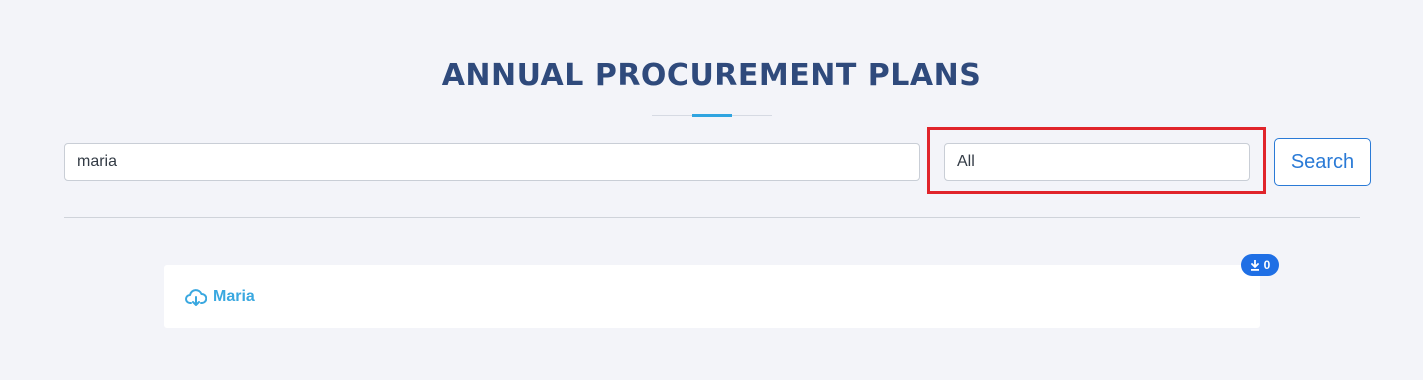  Describe the element at coordinates (712, 217) in the screenshot. I see `divider` at that location.